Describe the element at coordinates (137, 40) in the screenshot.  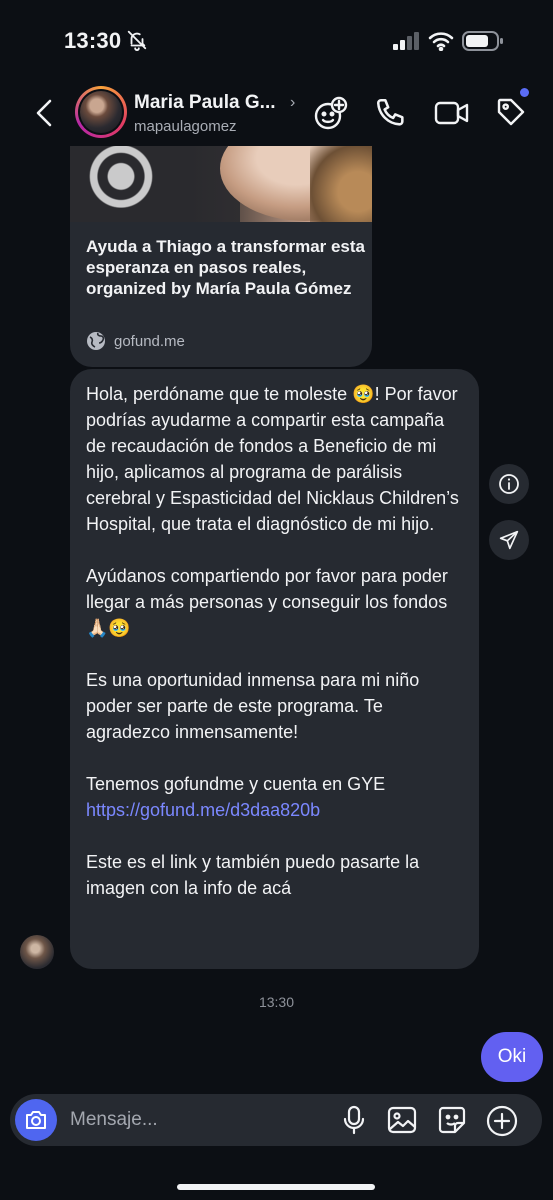
I see `bell-slash-icon` at that location.